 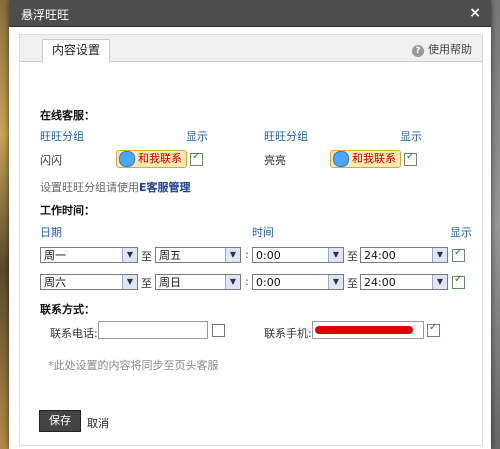 I want to click on mobile-show-checkbox, so click(x=433, y=329).